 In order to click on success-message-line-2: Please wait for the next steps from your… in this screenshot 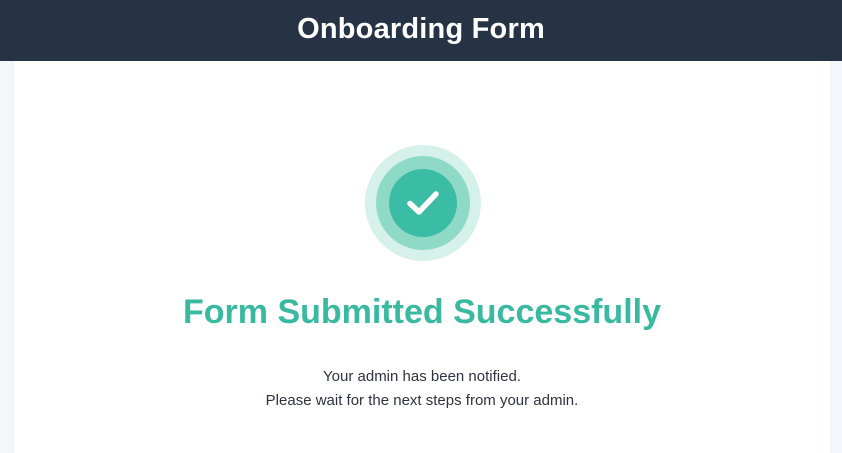, I will do `click(422, 400)`.